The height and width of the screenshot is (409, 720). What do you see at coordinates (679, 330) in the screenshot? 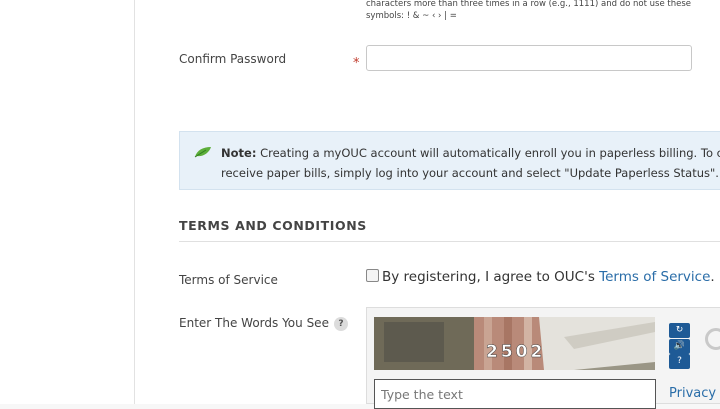
I see `refresh-icon: ↻` at bounding box center [679, 330].